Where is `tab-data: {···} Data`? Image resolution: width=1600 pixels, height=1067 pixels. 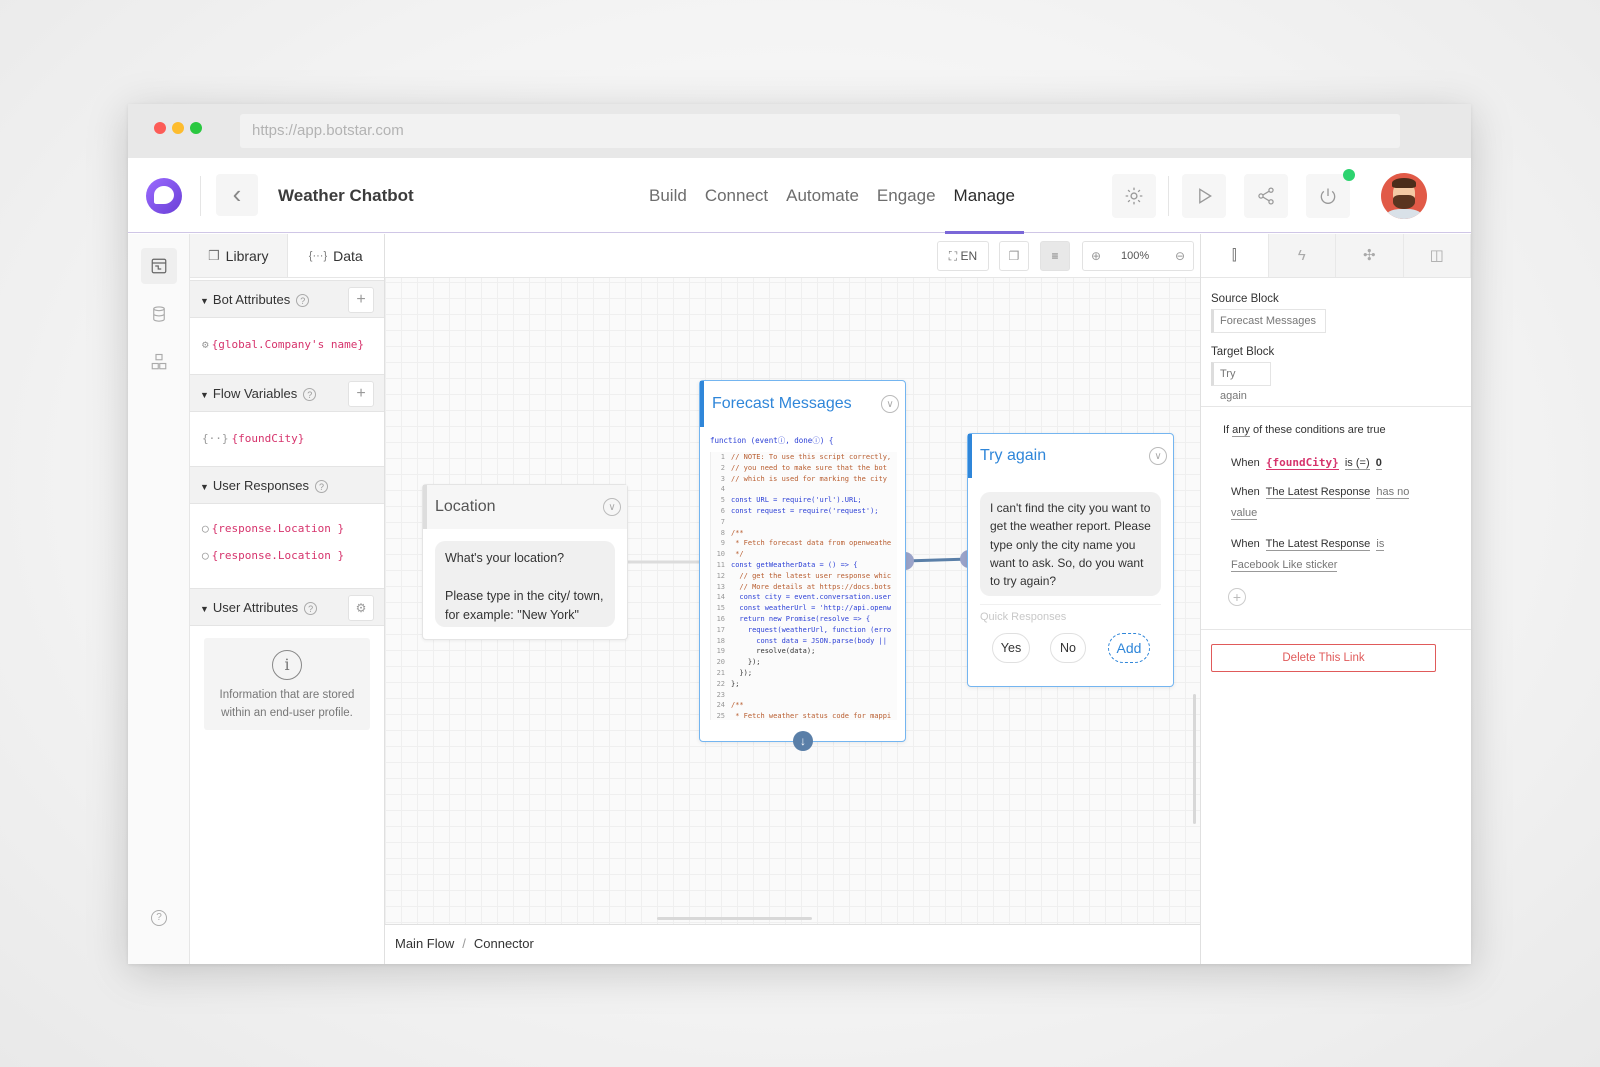 tab-data: {···} Data is located at coordinates (336, 255).